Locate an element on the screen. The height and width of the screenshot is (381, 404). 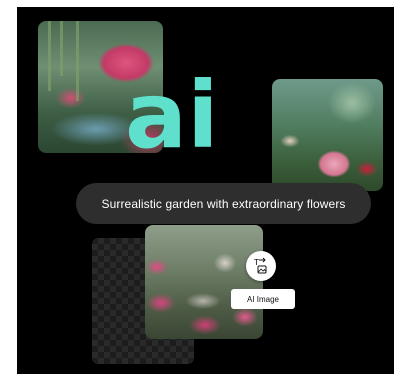
ai-image-badge: AI Image is located at coordinates (263, 299).